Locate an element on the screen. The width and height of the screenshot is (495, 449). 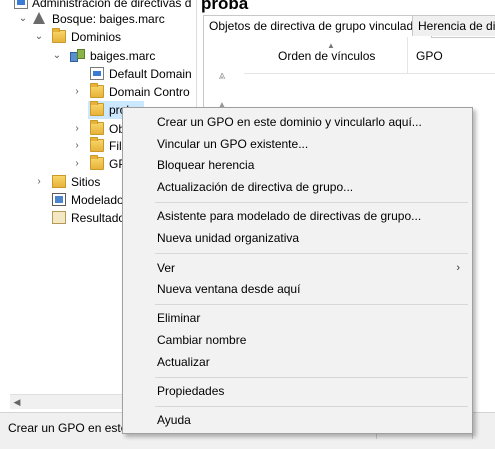
tree-item-domains: ⌄ Dominios is located at coordinates (98, 37).